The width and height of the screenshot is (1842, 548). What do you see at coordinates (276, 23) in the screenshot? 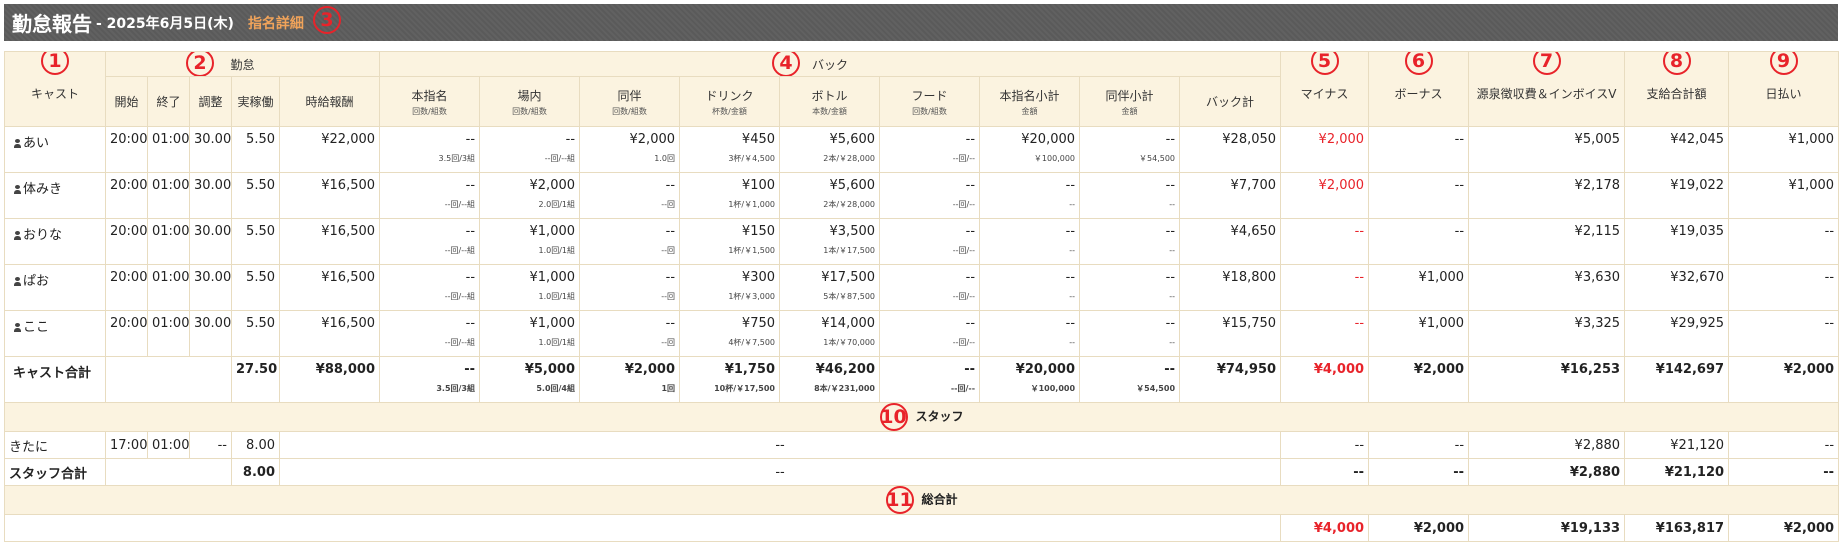
I see `nomination-detail-link: 指名詳細` at bounding box center [276, 23].